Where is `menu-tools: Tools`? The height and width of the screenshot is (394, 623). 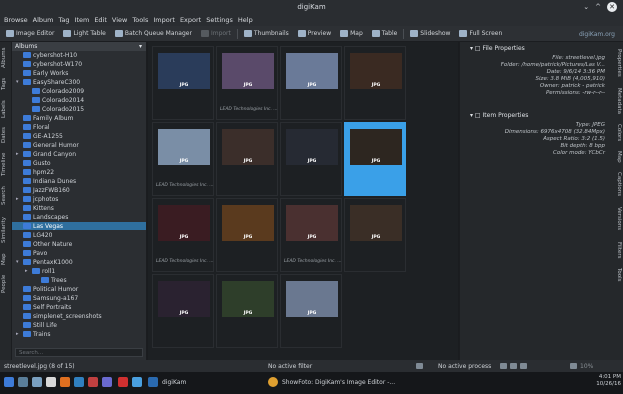 menu-tools: Tools is located at coordinates (140, 20).